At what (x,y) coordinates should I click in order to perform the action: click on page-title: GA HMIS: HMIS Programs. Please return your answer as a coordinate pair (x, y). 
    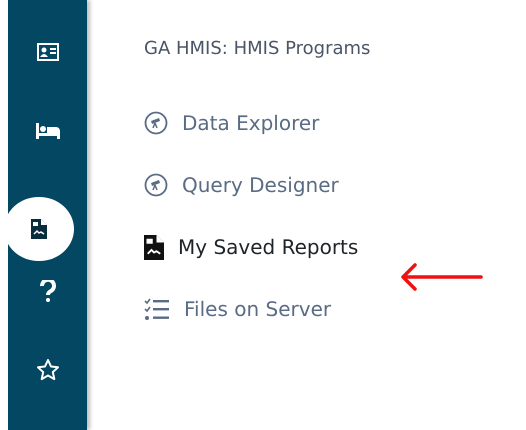
    Looking at the image, I should click on (258, 48).